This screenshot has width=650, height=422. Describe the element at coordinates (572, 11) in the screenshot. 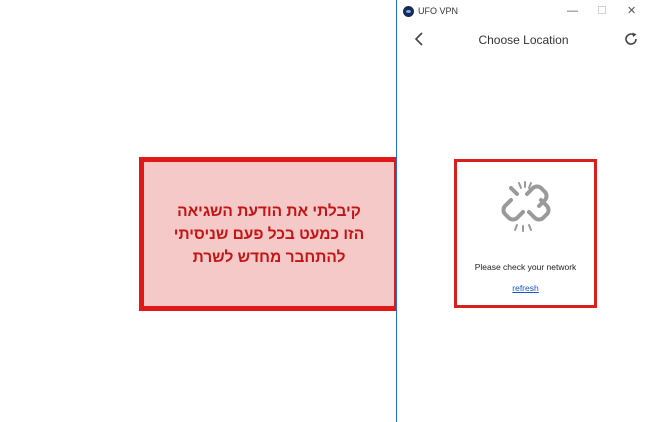

I see `minimize-button: —` at that location.